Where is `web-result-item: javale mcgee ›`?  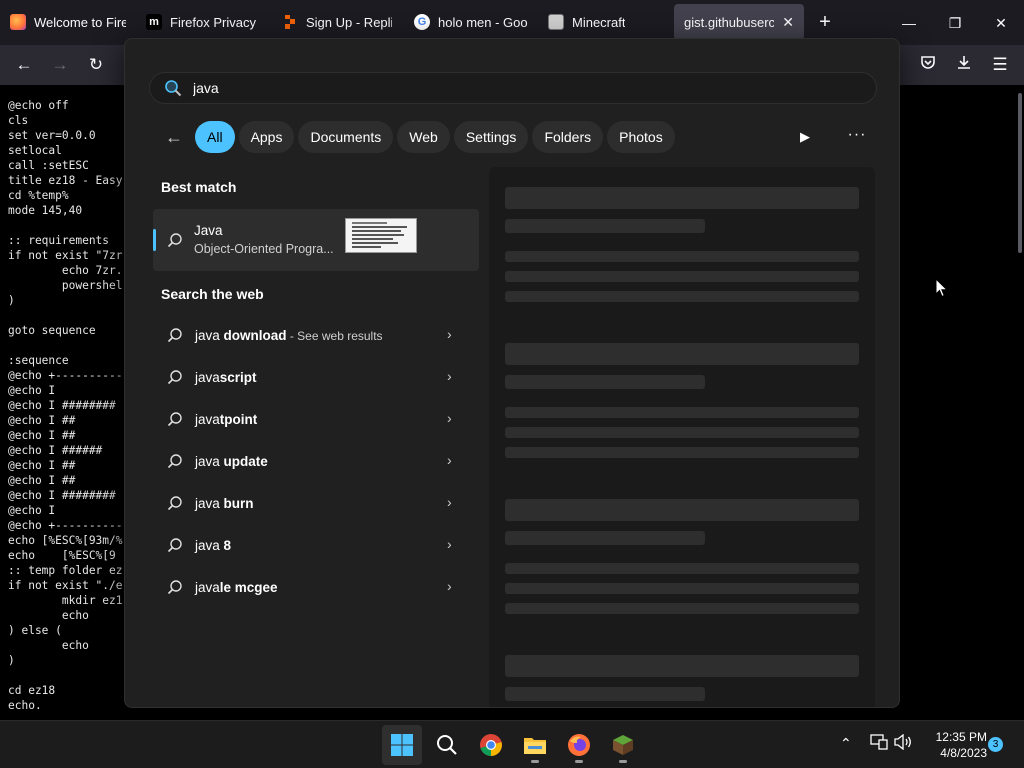
web-result-item: javale mcgee › is located at coordinates (316, 587).